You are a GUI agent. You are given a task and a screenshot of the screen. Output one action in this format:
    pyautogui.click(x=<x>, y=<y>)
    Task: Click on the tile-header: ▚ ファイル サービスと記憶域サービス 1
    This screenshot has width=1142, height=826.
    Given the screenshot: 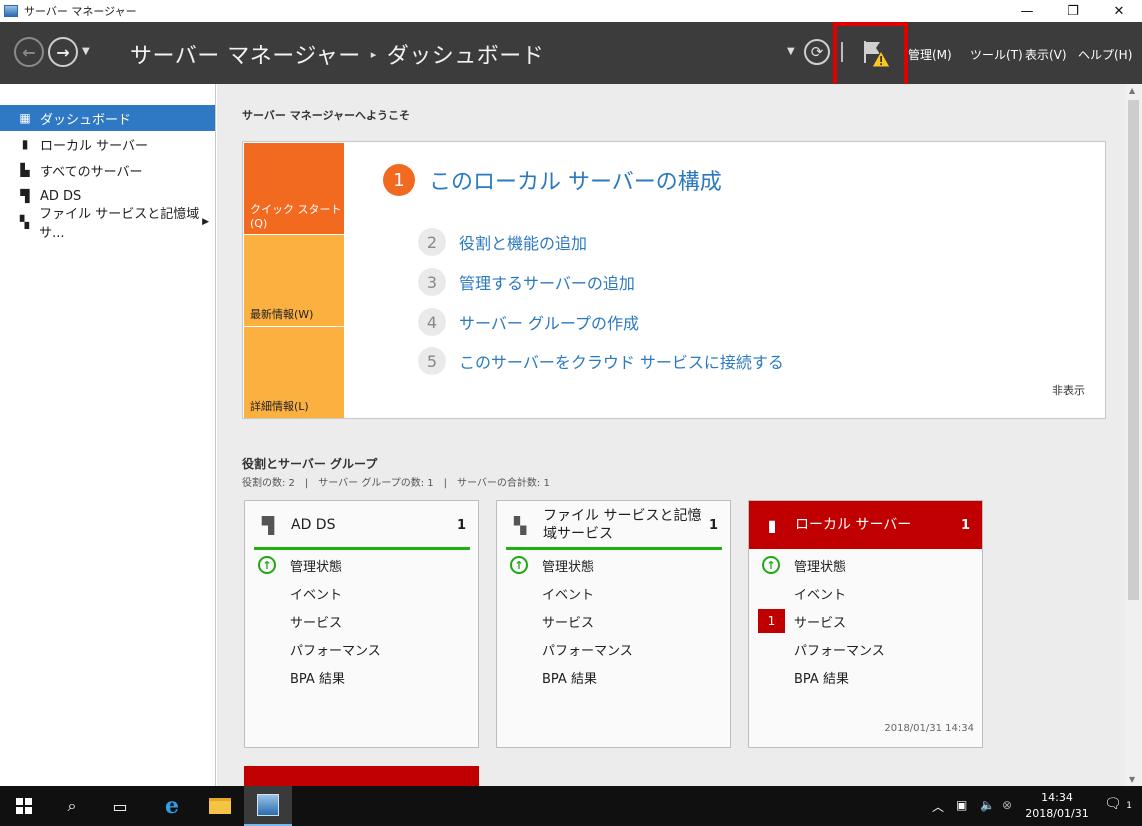 What is the action you would take?
    pyautogui.click(x=613, y=525)
    